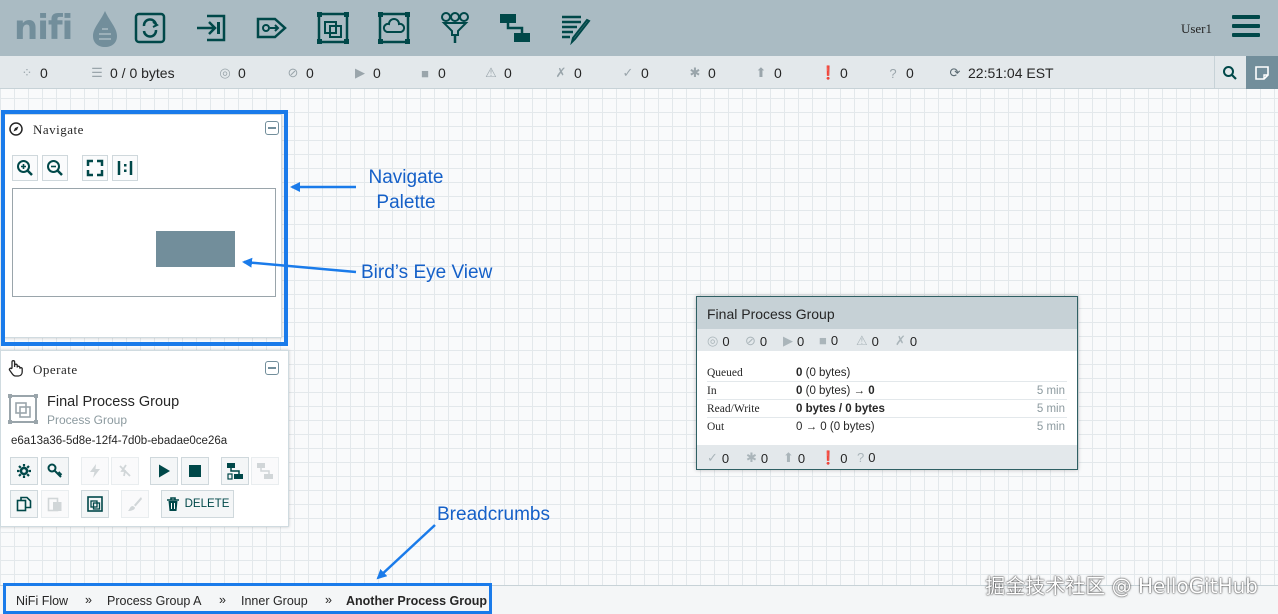 The image size is (1278, 614). Describe the element at coordinates (829, 340) in the screenshot. I see `pg-stopped-stat: ■ 0` at that location.